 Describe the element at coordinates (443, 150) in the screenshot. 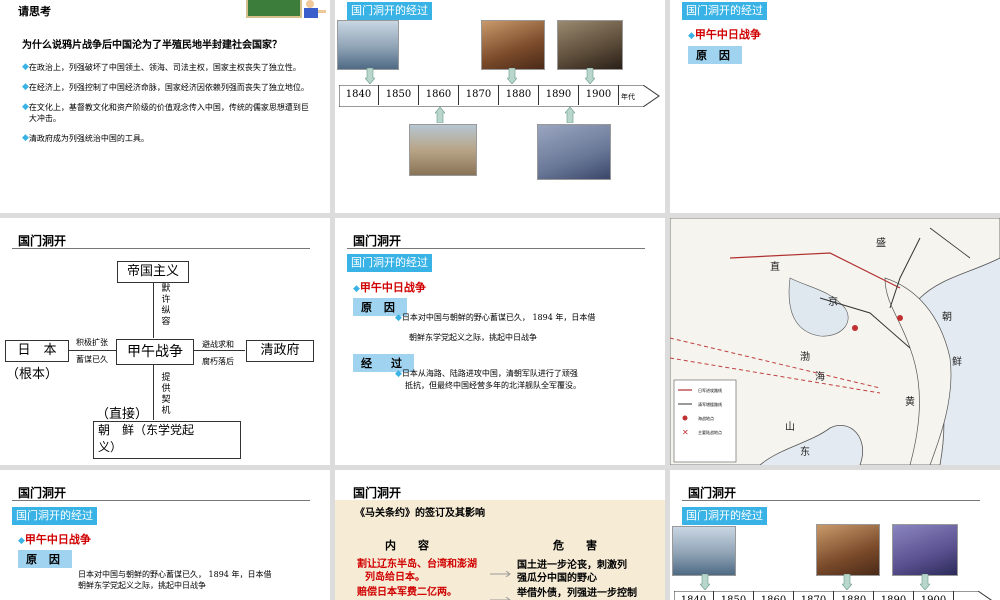

I see `old-summer-palace-ruins-photo` at that location.